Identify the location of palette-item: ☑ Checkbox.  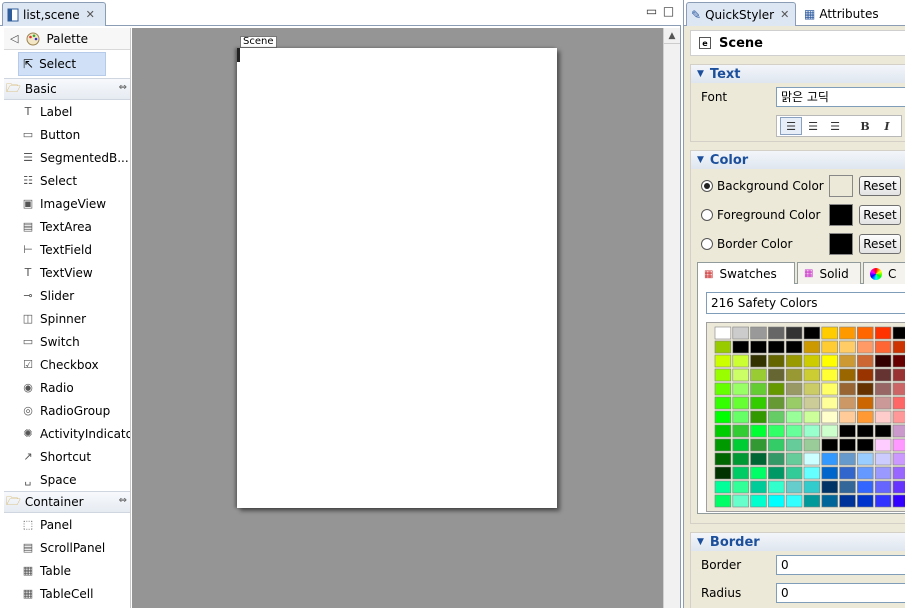
(67, 364).